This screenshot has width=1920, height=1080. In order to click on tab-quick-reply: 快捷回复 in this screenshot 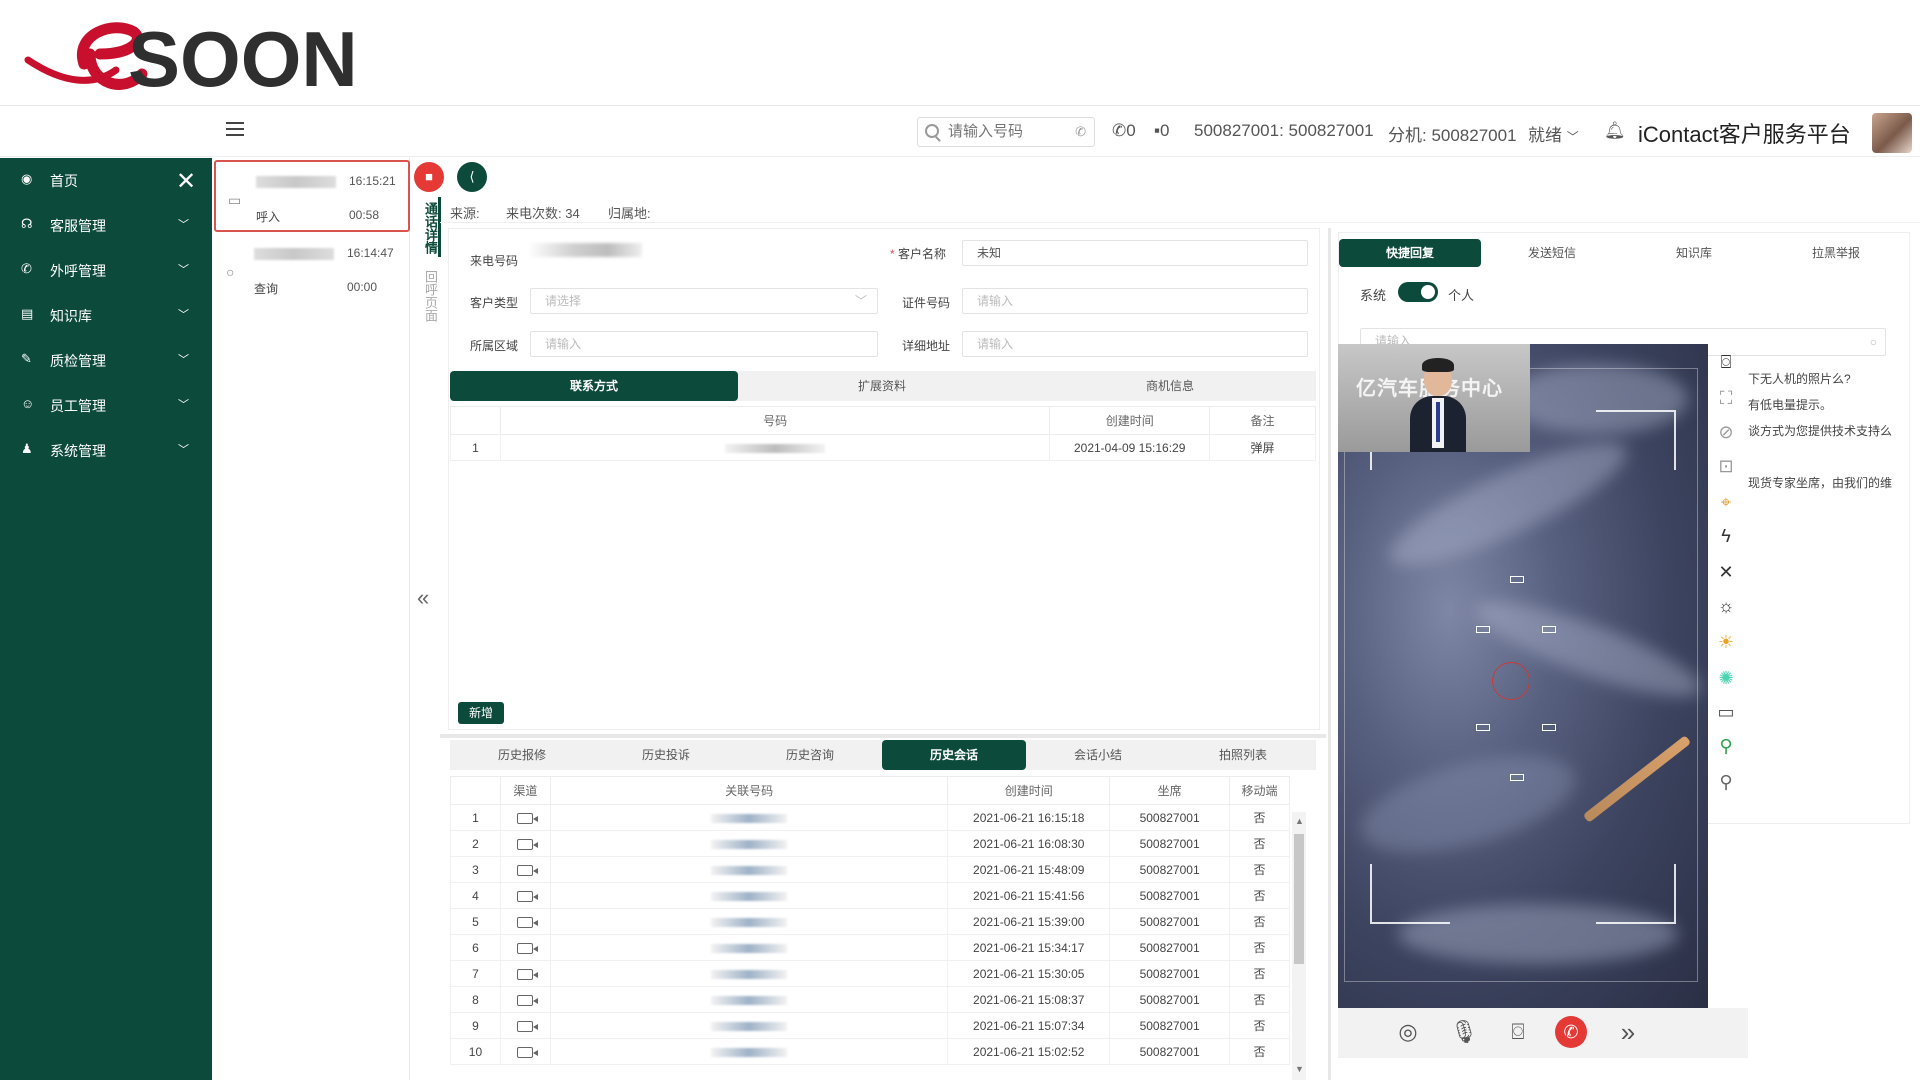, I will do `click(1410, 253)`.